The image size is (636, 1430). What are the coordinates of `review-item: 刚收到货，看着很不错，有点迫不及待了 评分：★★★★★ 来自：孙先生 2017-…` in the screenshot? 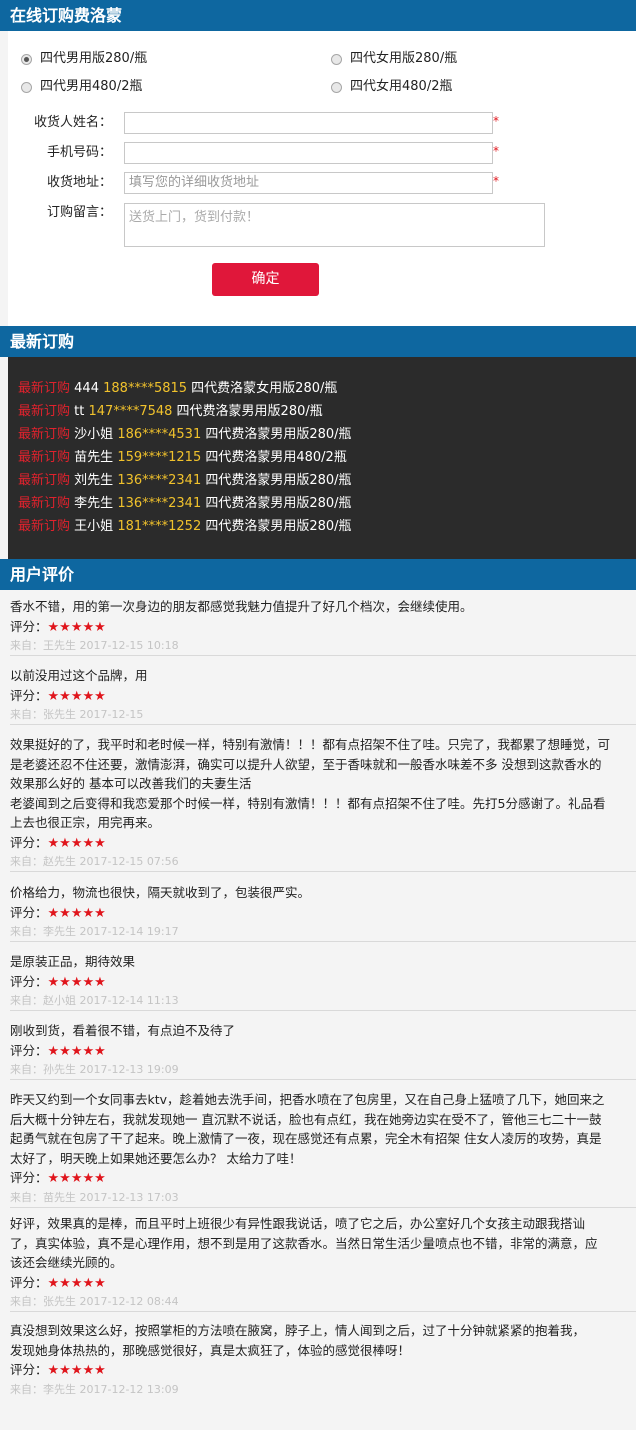 It's located at (323, 1050).